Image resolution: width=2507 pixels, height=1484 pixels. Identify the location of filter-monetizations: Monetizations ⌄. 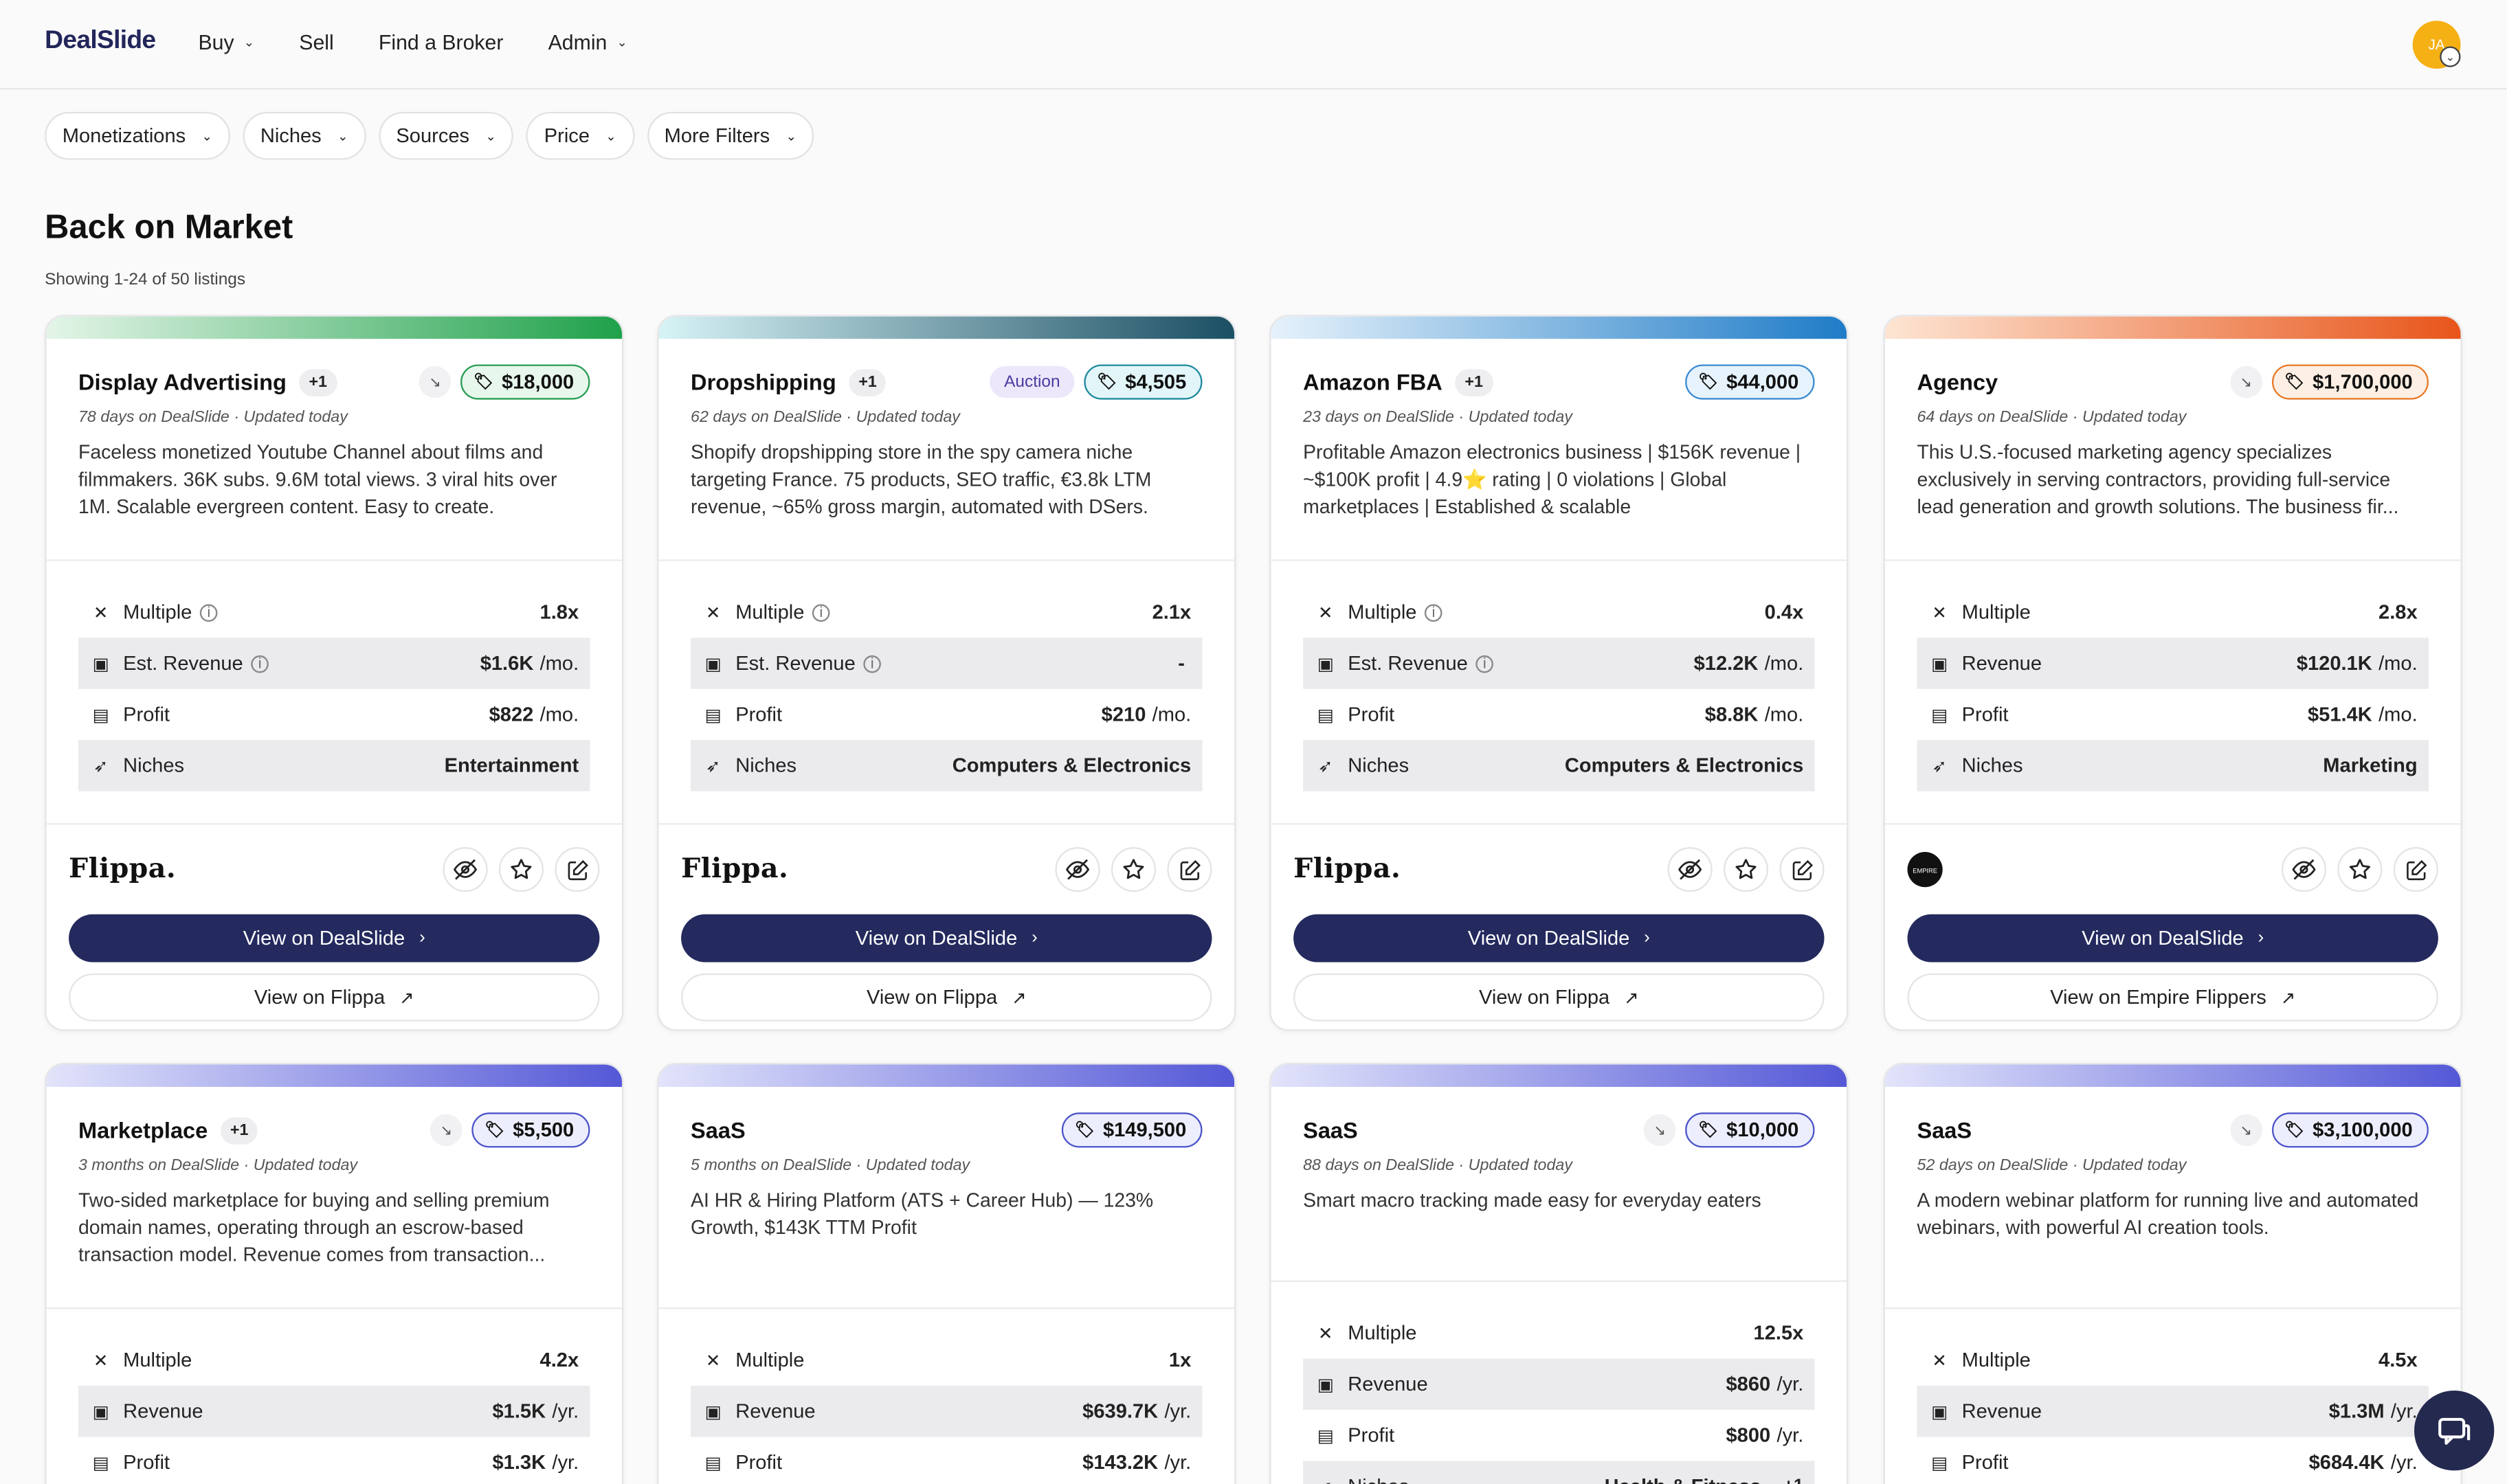
(137, 135).